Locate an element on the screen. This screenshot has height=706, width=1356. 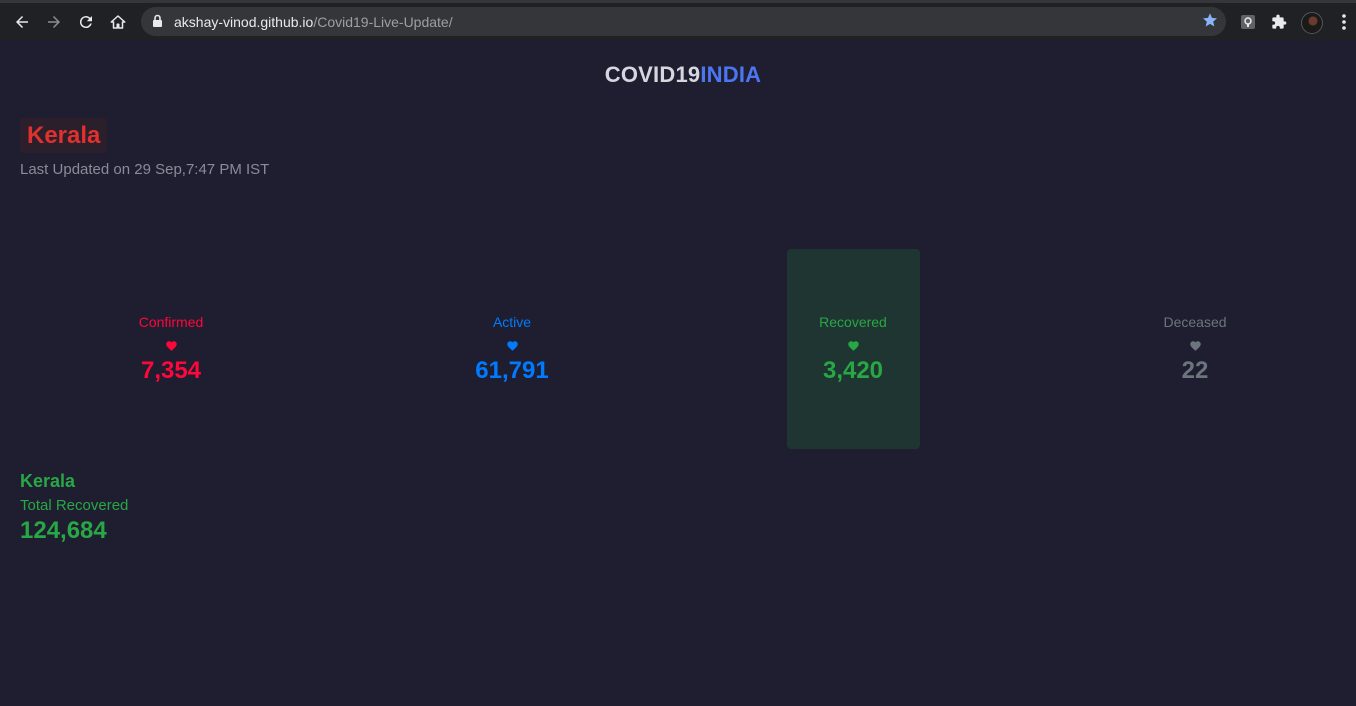
extension-icon is located at coordinates (1248, 22).